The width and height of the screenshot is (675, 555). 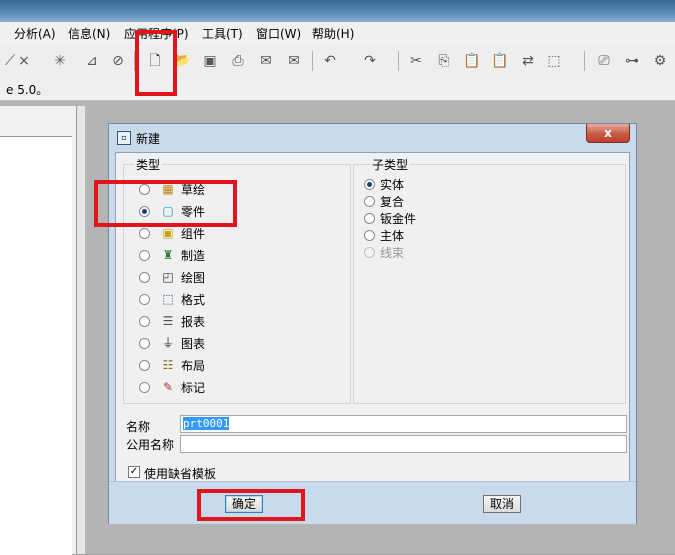 What do you see at coordinates (168, 321) in the screenshot?
I see `report-icon: ☰` at bounding box center [168, 321].